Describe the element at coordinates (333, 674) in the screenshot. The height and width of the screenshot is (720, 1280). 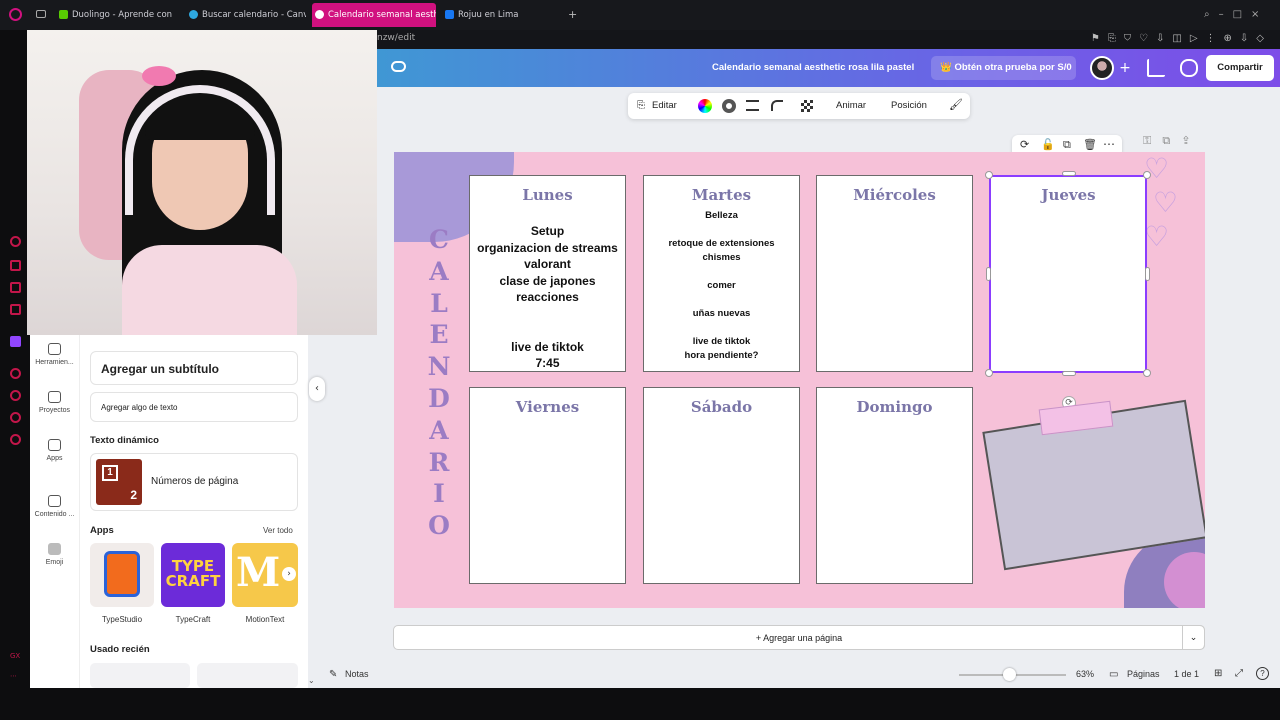
I see `notes-icon: ✎` at that location.